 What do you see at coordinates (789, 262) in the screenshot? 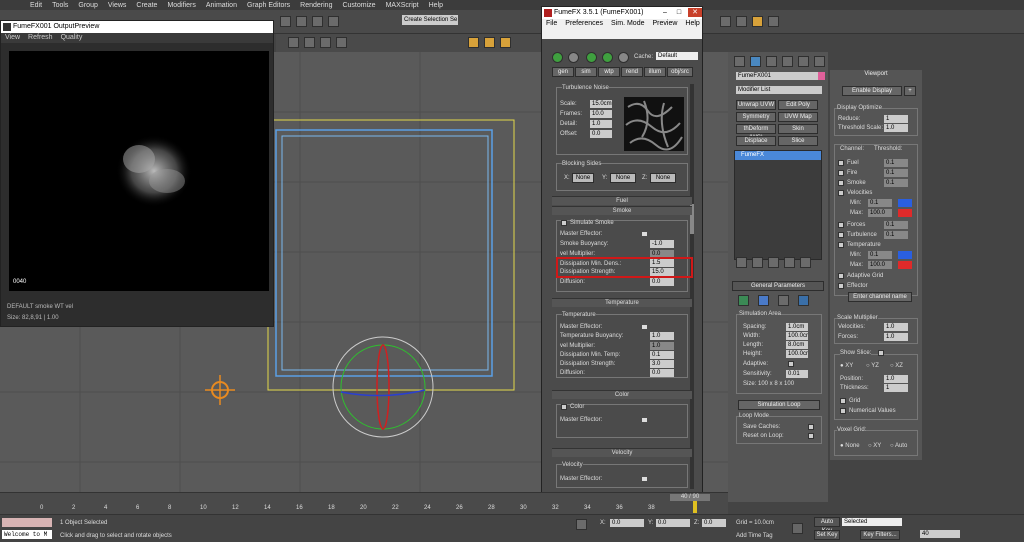
I see `remove-modifier-icon` at bounding box center [789, 262].